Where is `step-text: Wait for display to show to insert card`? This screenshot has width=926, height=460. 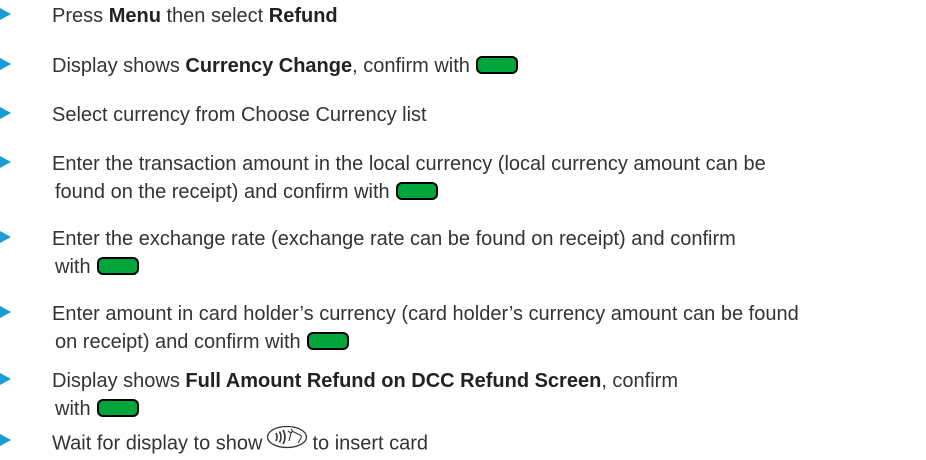 step-text: Wait for display to show to insert card is located at coordinates (482, 442).